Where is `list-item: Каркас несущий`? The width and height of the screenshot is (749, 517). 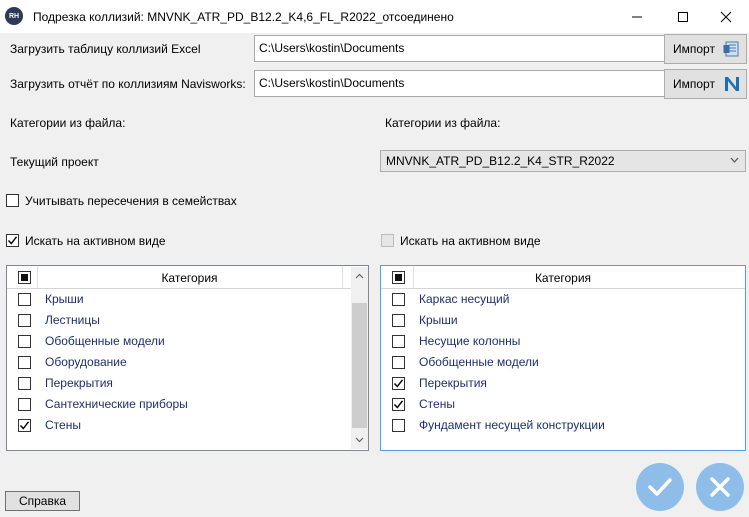
list-item: Каркас несущий is located at coordinates (563, 299).